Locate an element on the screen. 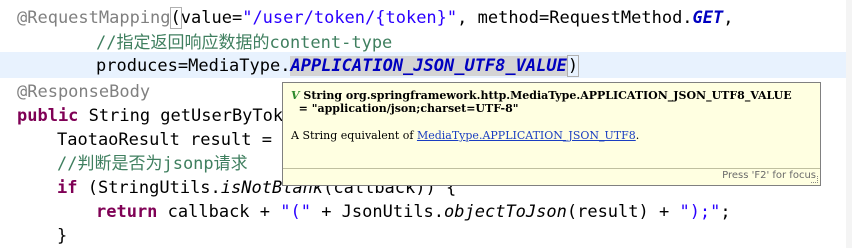 Image resolution: width=852 pixels, height=248 pixels. return-c: (result) + is located at coordinates (623, 212).